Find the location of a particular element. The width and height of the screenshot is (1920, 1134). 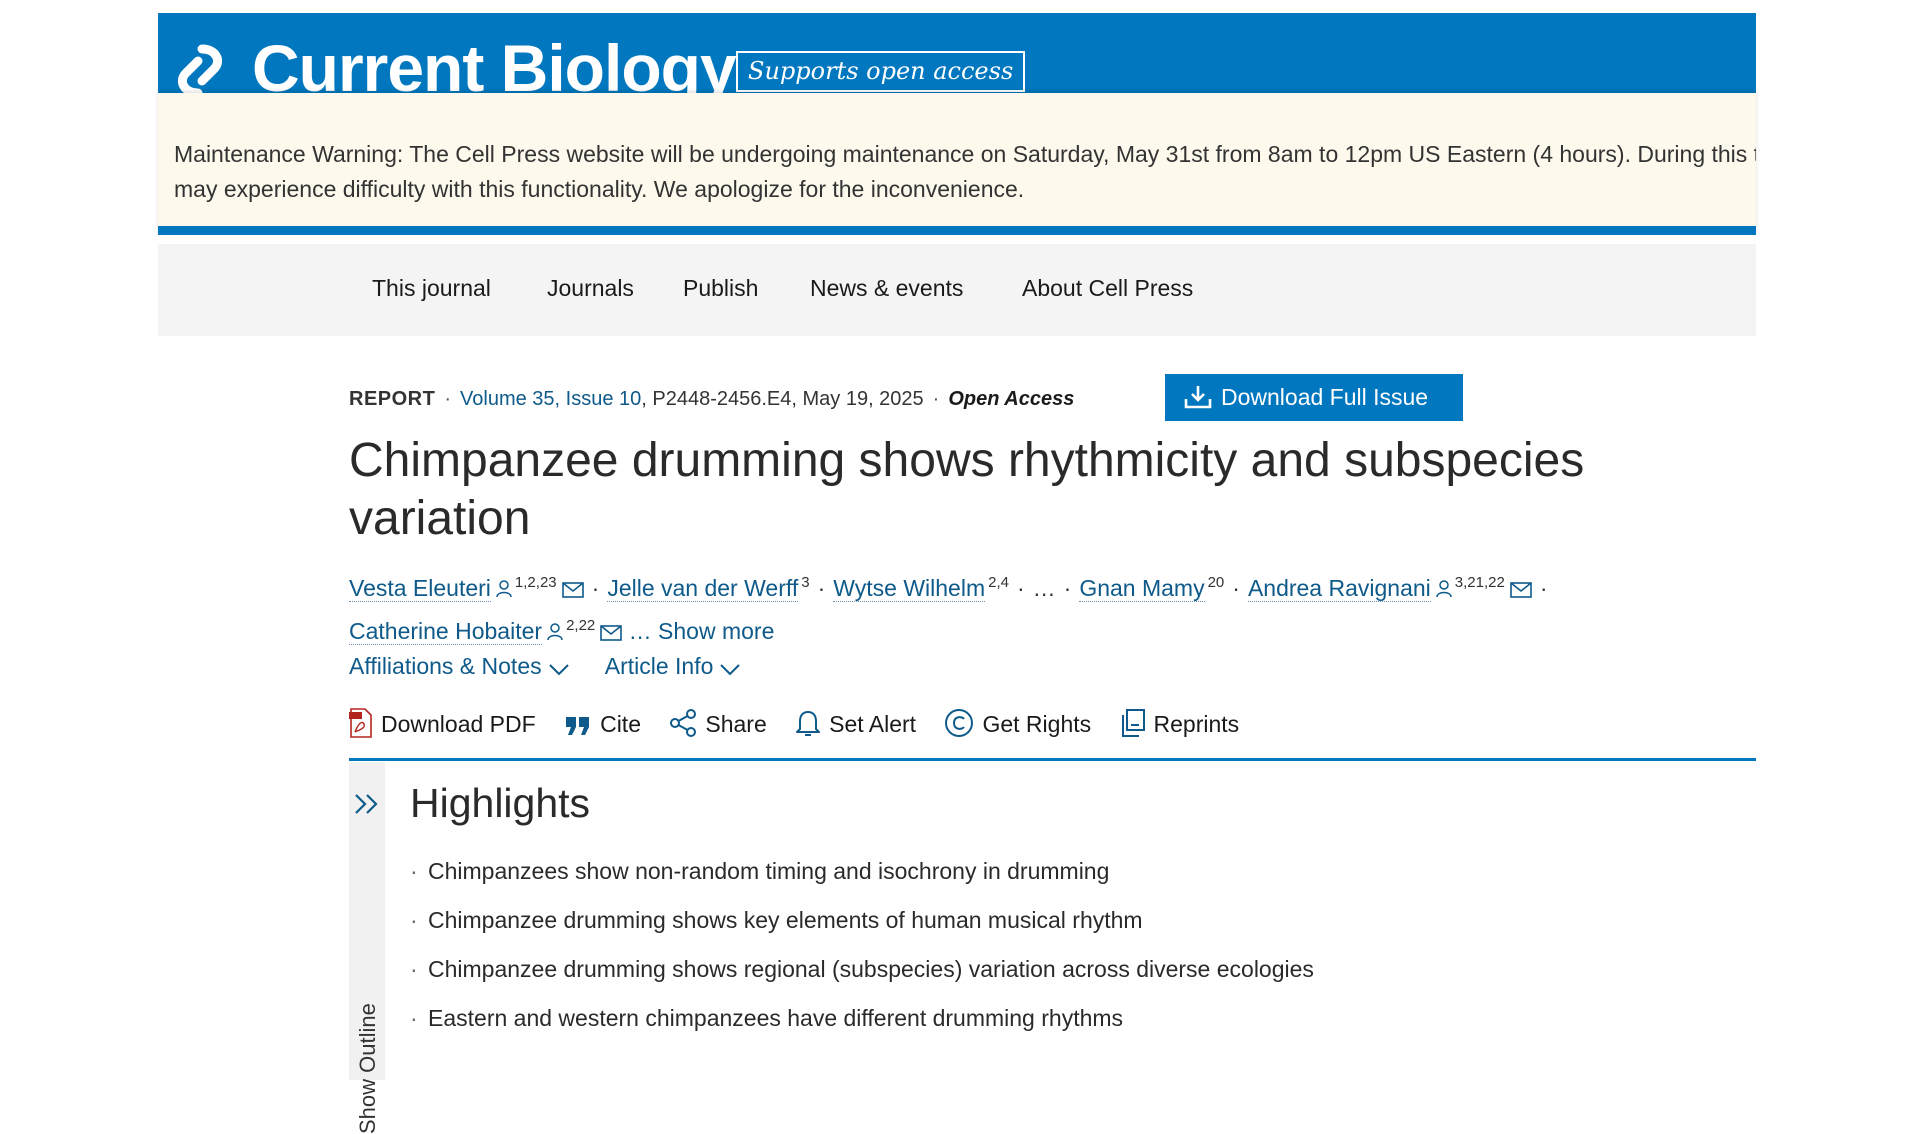

affiliation-sup: 2,4 is located at coordinates (998, 582).